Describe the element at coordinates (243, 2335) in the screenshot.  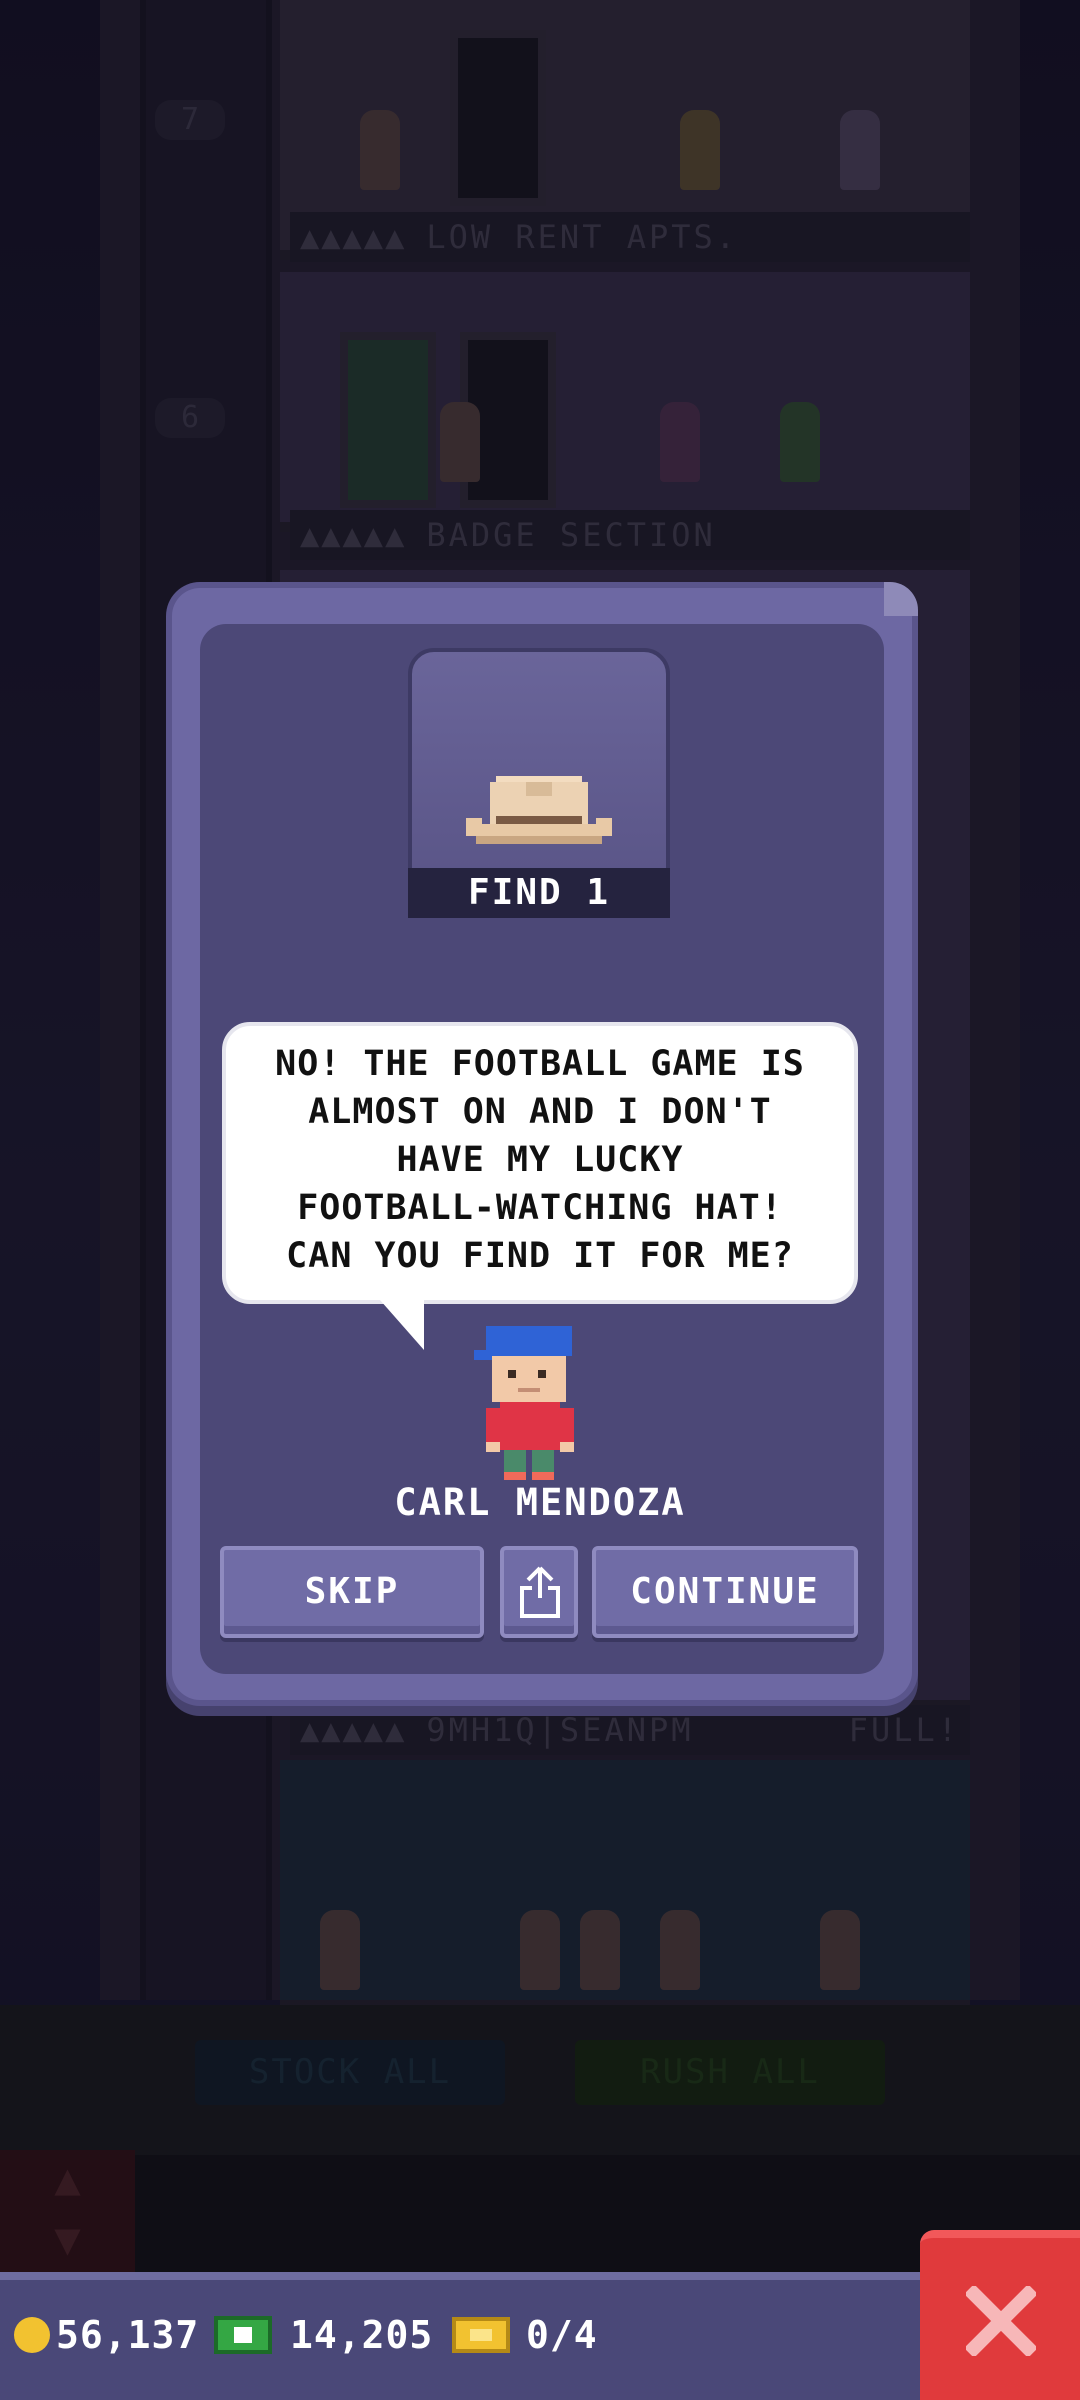
I see `tower-bux-icon` at that location.